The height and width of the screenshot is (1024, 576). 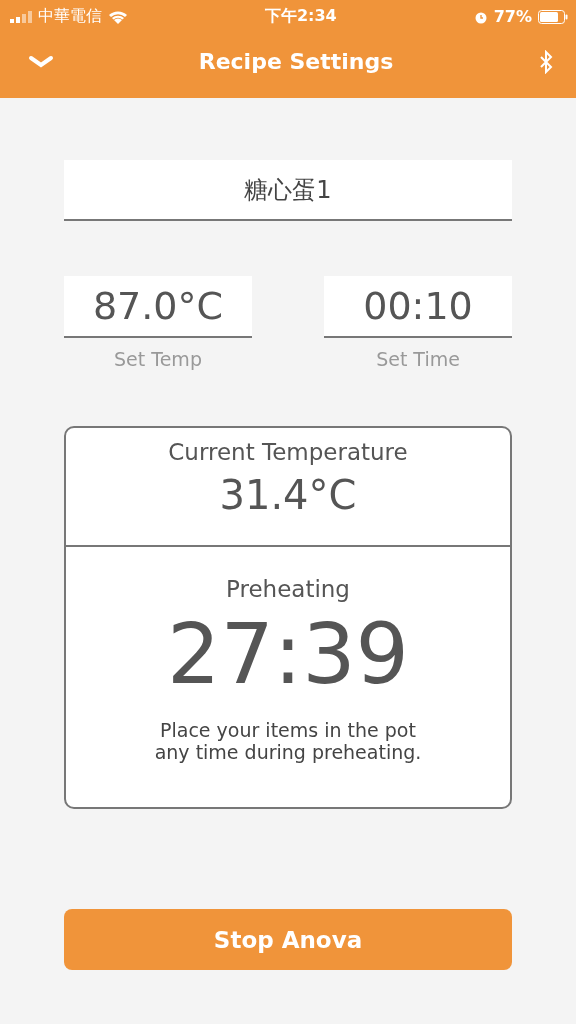 I want to click on setting-label: Set Time, so click(x=418, y=359).